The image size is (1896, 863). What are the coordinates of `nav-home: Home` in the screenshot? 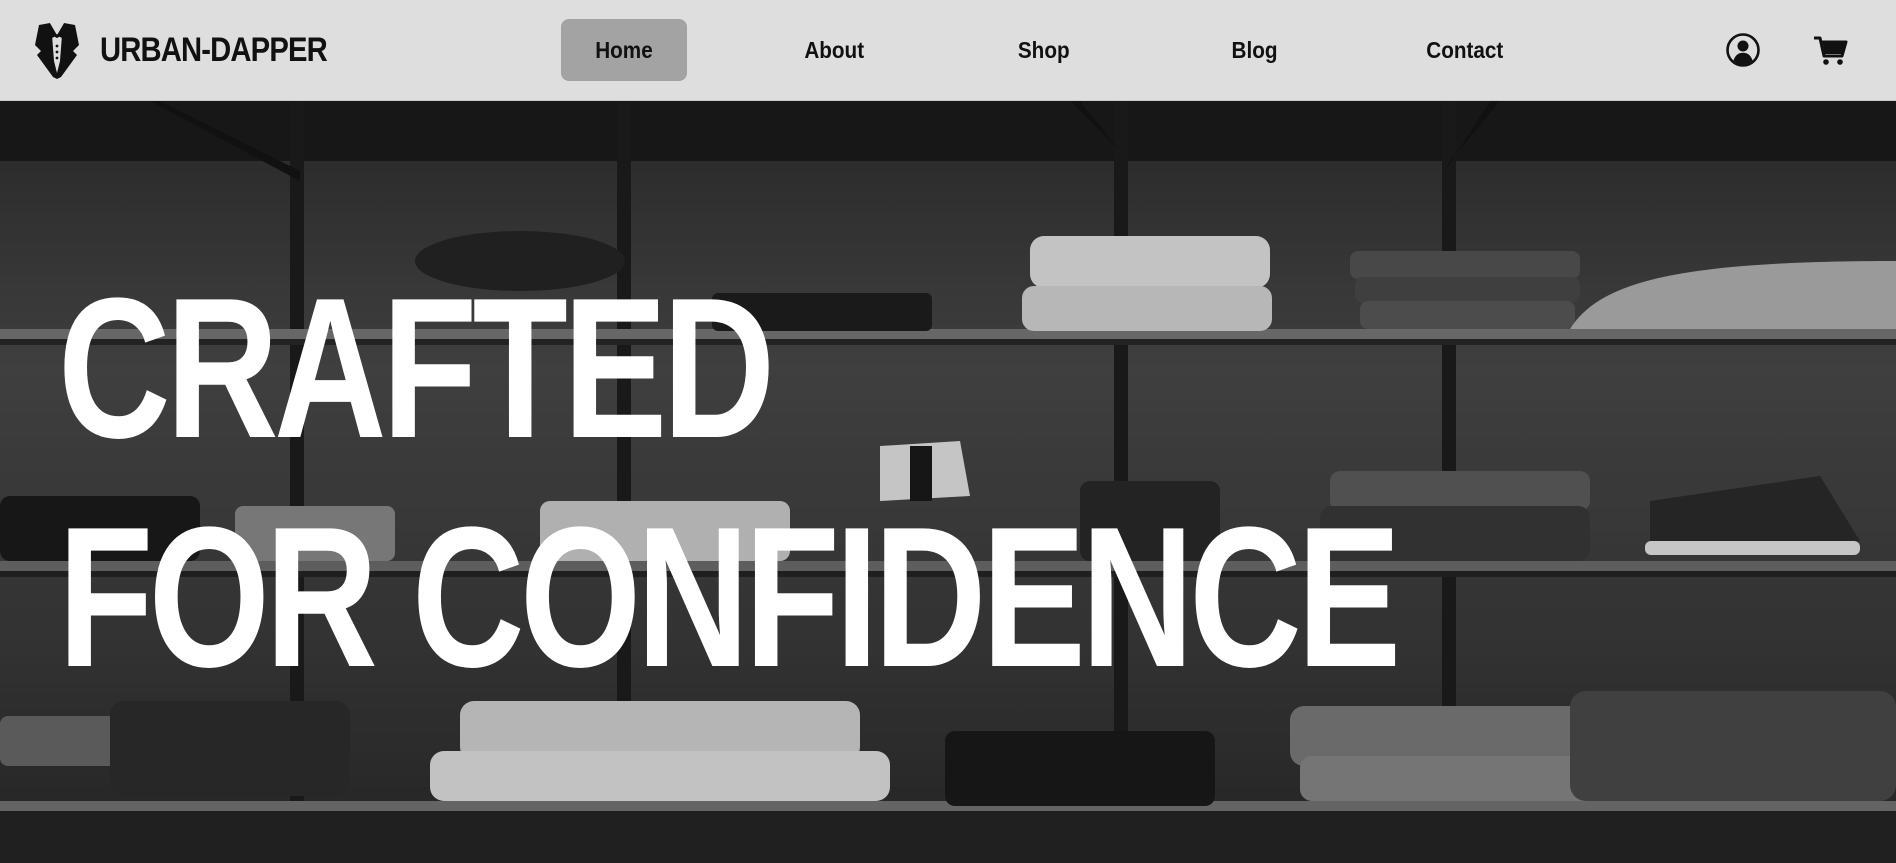 It's located at (624, 50).